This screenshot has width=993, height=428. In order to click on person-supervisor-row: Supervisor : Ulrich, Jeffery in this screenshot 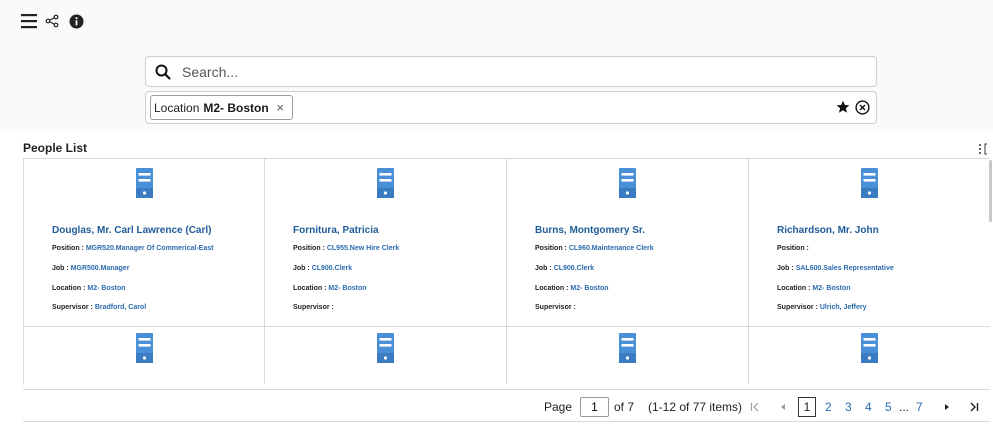, I will do `click(822, 307)`.